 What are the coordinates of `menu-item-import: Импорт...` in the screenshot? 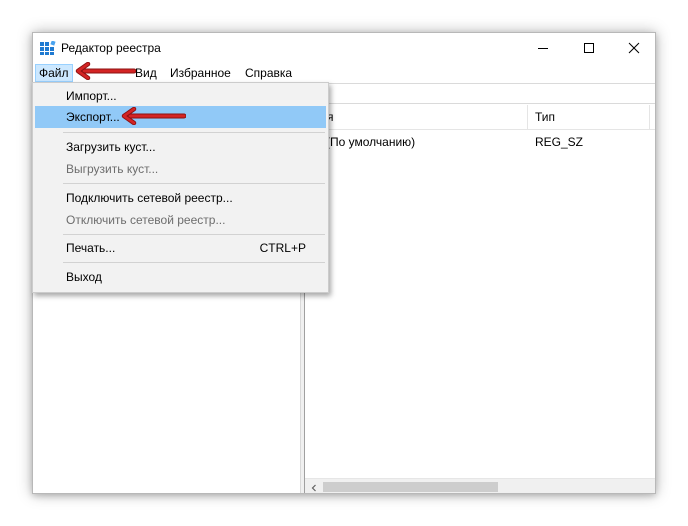 It's located at (180, 96).